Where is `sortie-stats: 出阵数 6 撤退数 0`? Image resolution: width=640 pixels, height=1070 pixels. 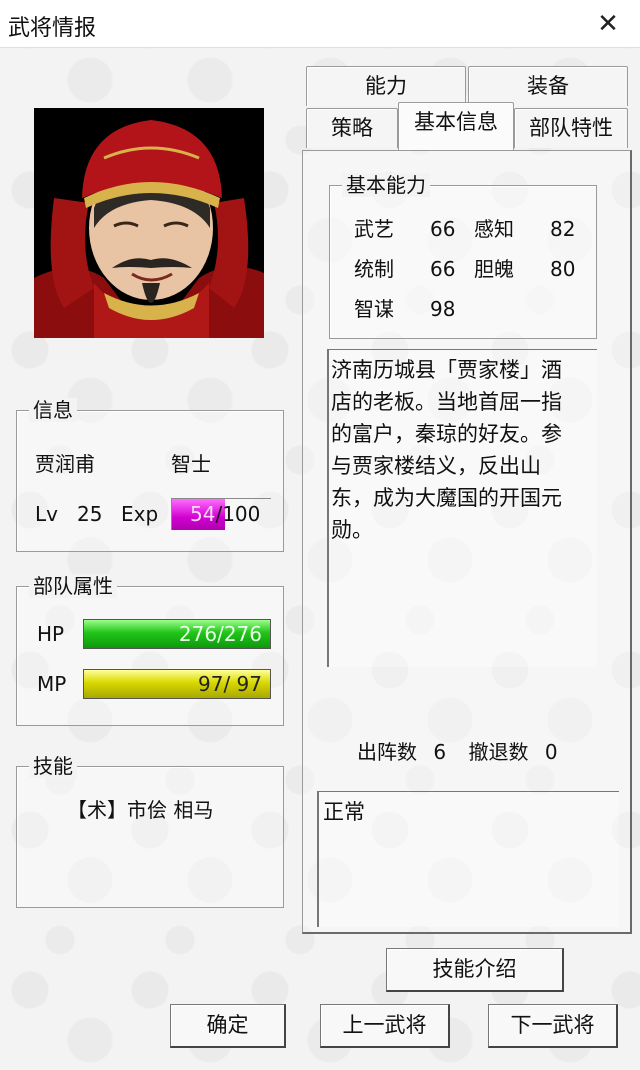
sortie-stats: 出阵数 6 撤退数 0 is located at coordinates (457, 752).